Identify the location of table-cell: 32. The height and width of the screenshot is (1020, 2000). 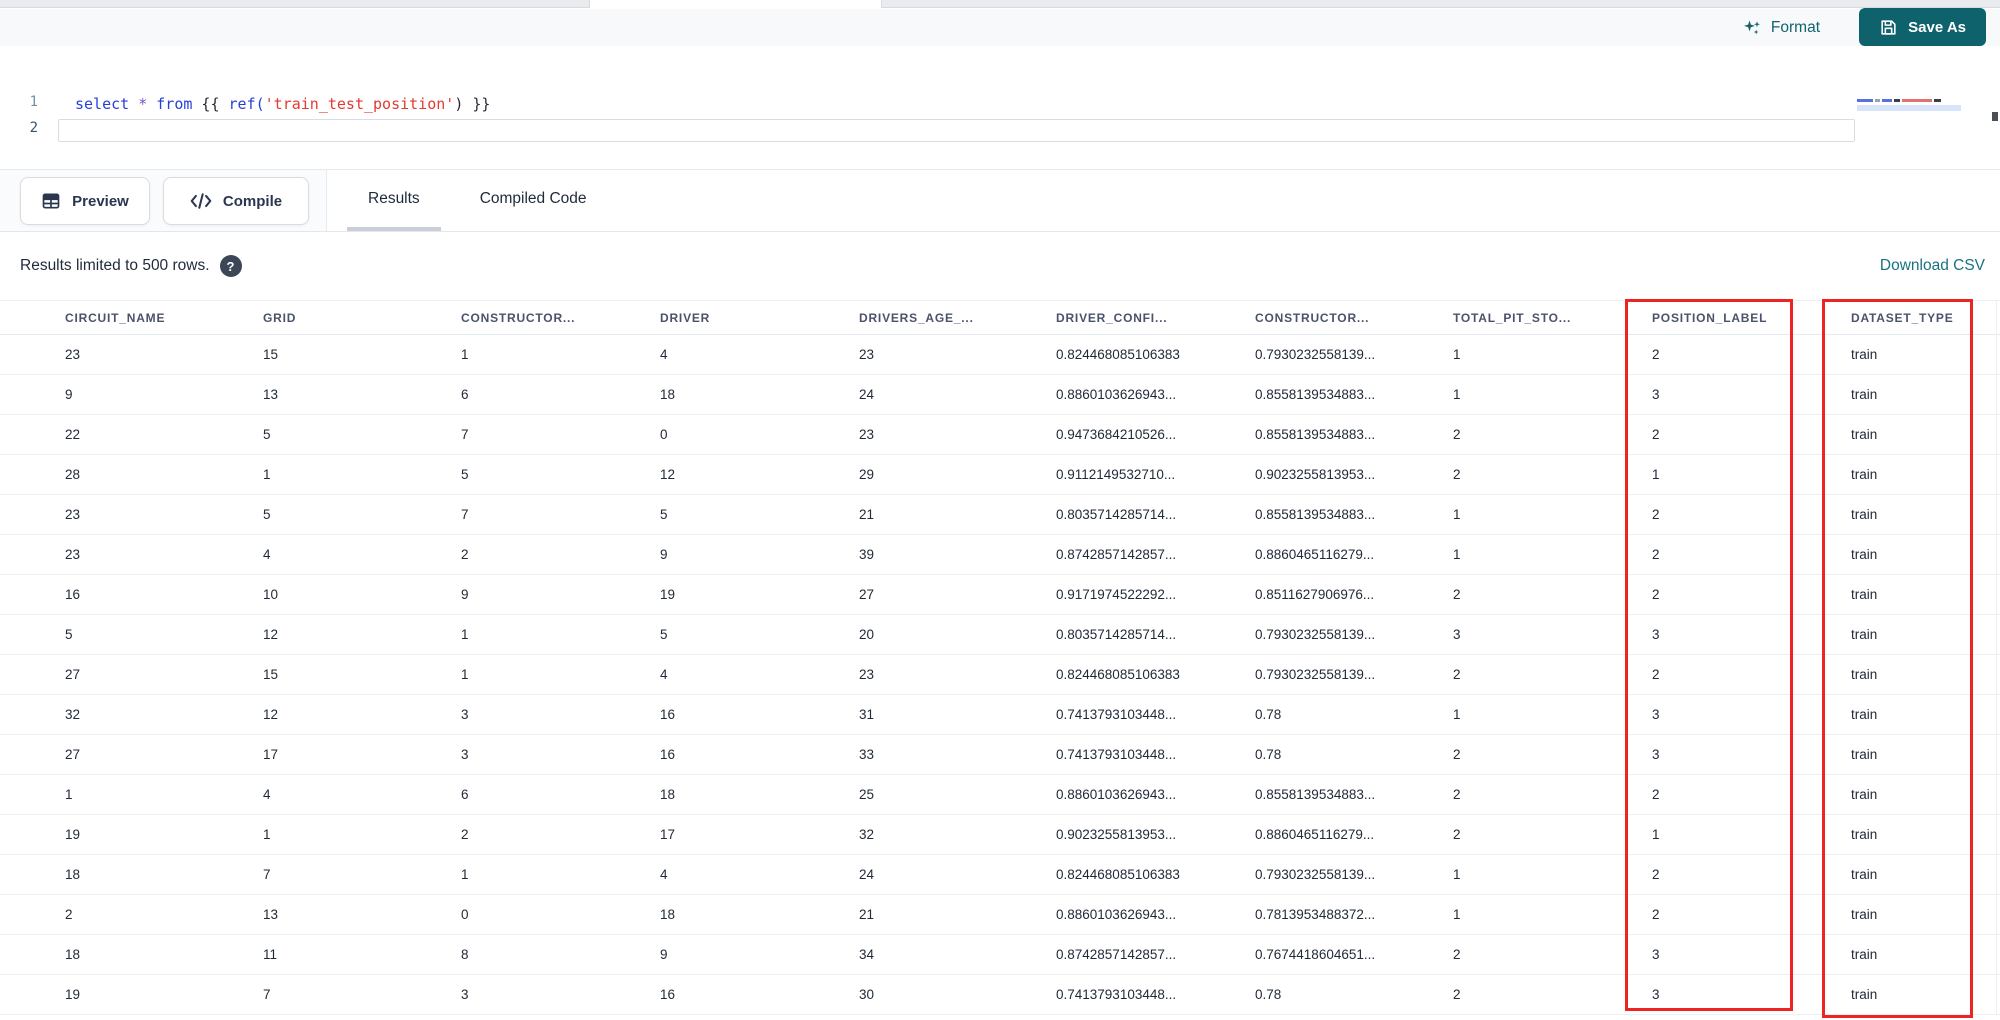
(867, 834).